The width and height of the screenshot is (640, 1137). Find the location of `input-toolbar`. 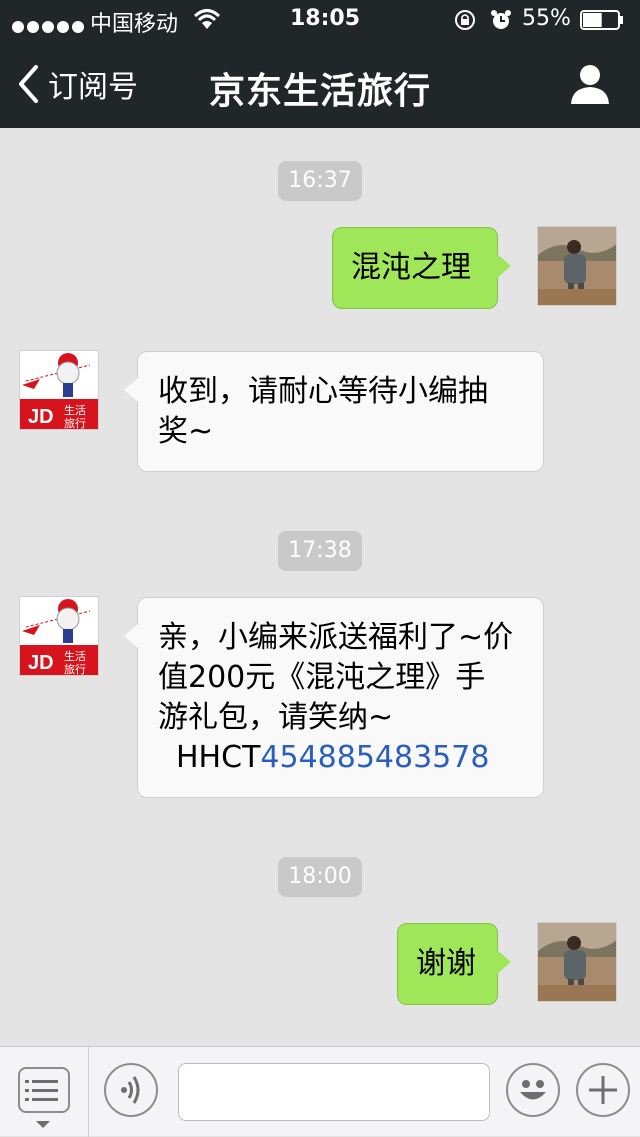

input-toolbar is located at coordinates (320, 1091).